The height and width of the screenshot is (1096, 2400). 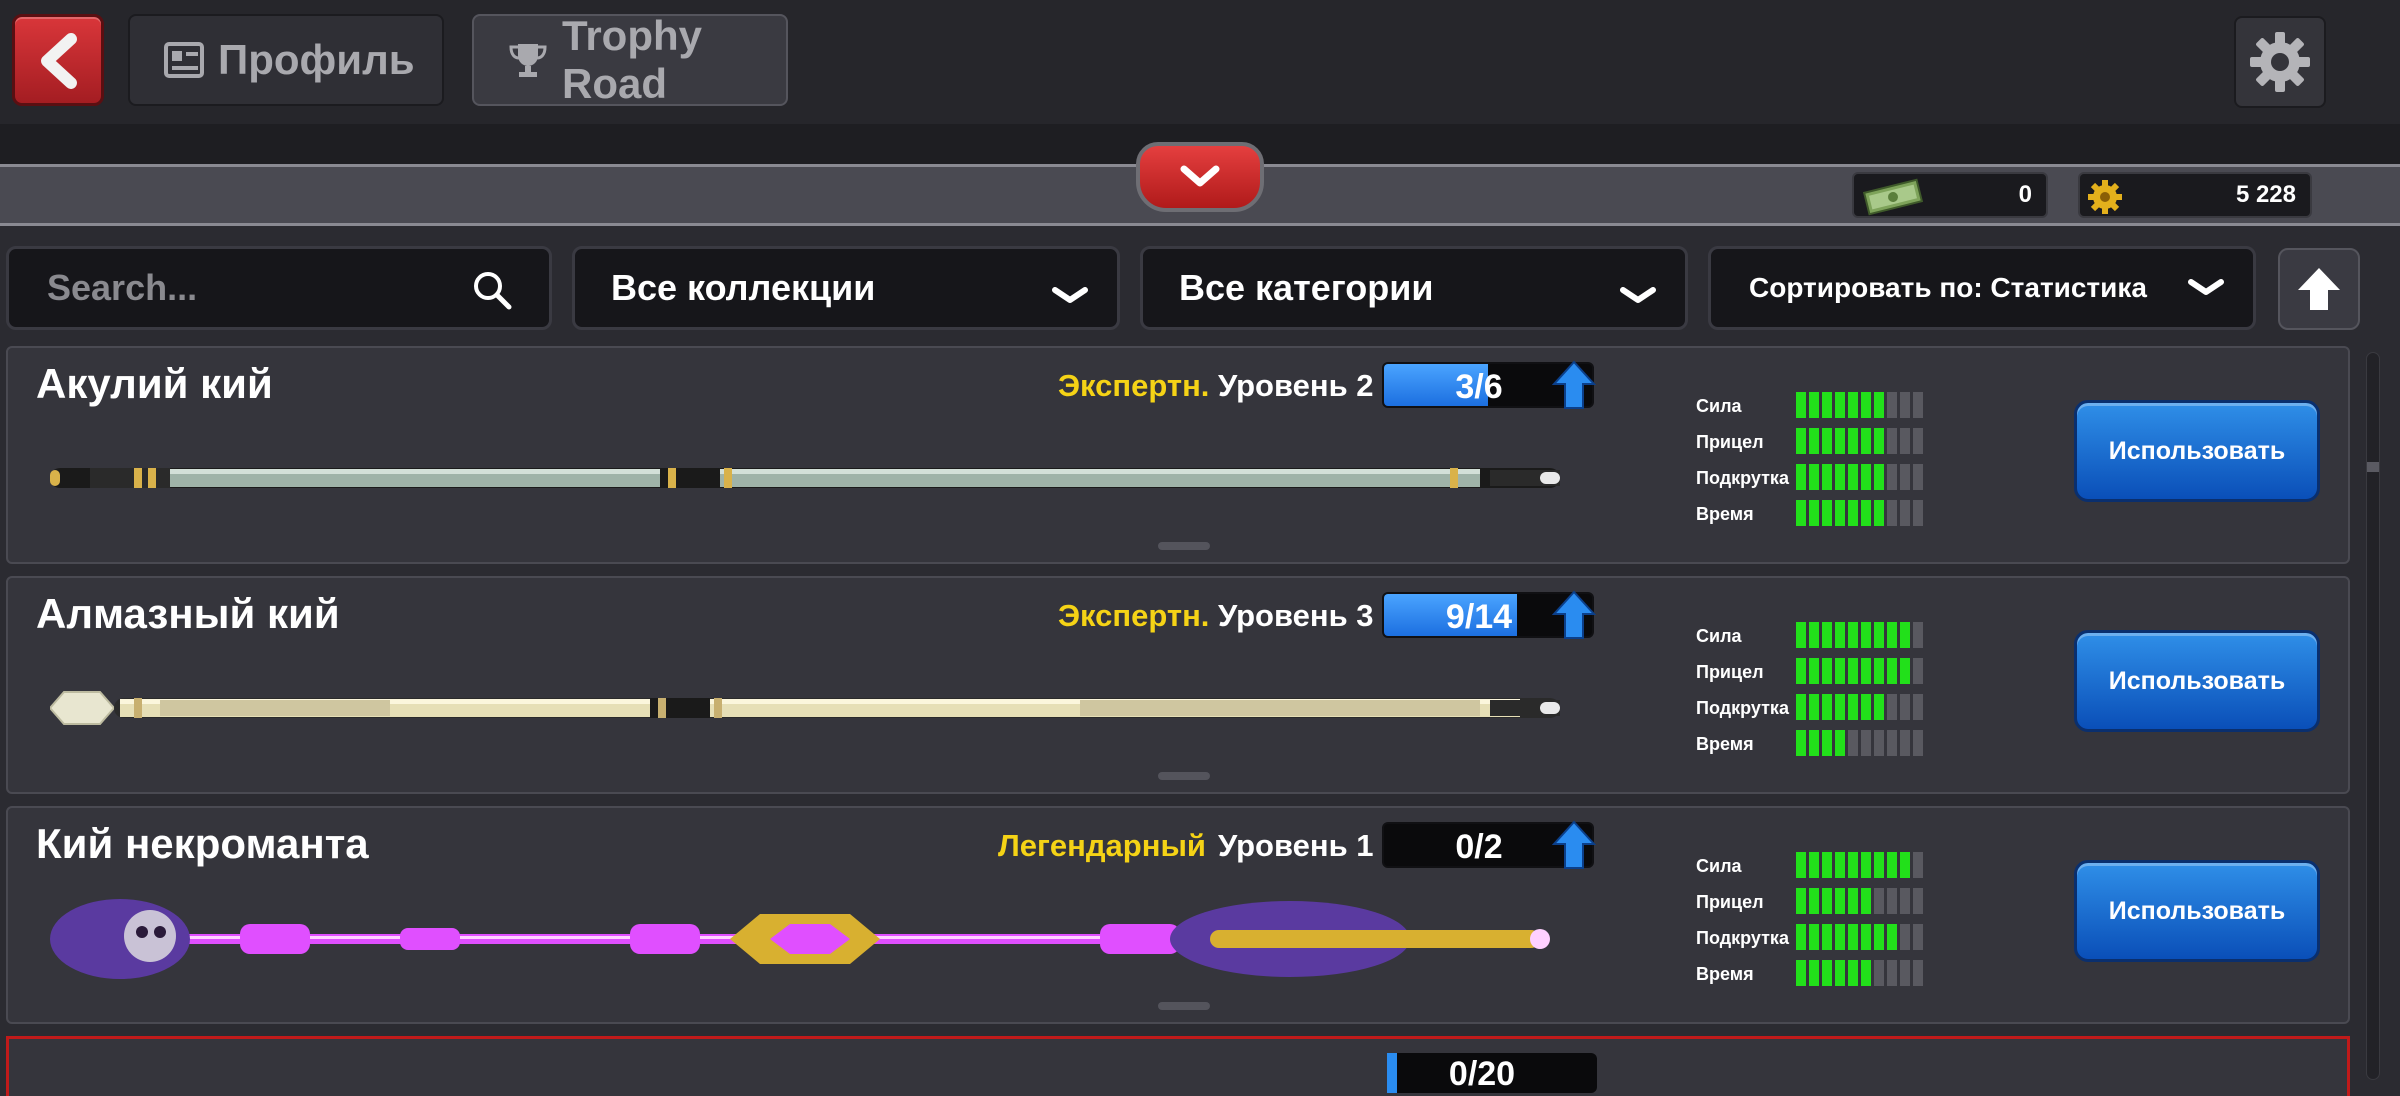 What do you see at coordinates (805, 478) in the screenshot?
I see `shark-cue-image` at bounding box center [805, 478].